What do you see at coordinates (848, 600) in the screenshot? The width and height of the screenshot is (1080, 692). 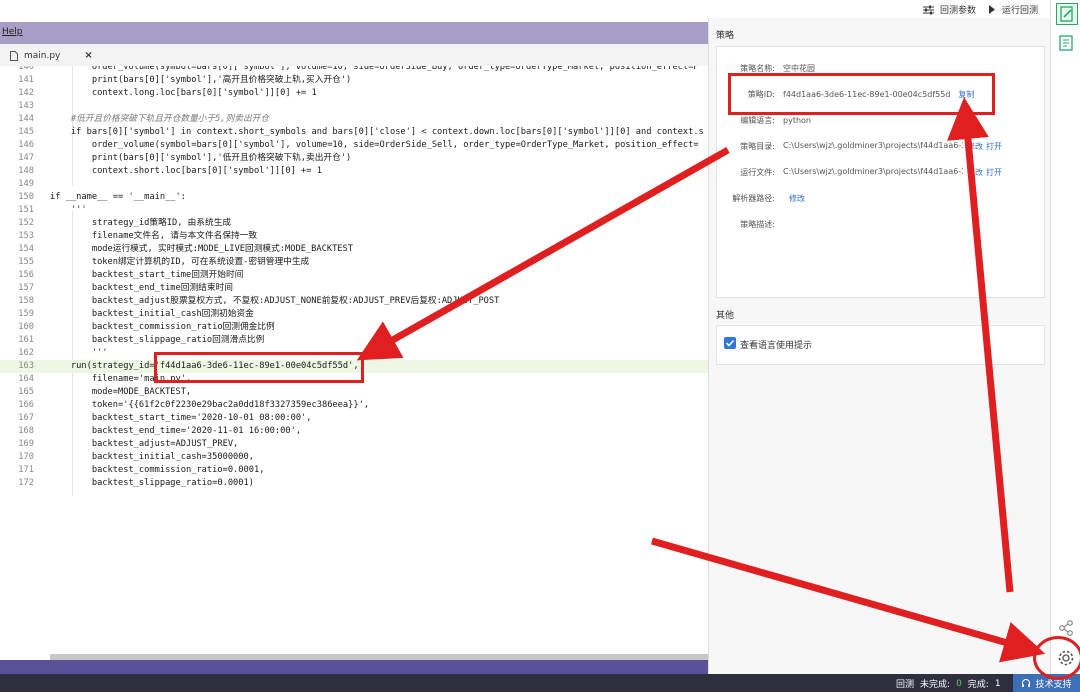 I see `arrow-to-settings` at bounding box center [848, 600].